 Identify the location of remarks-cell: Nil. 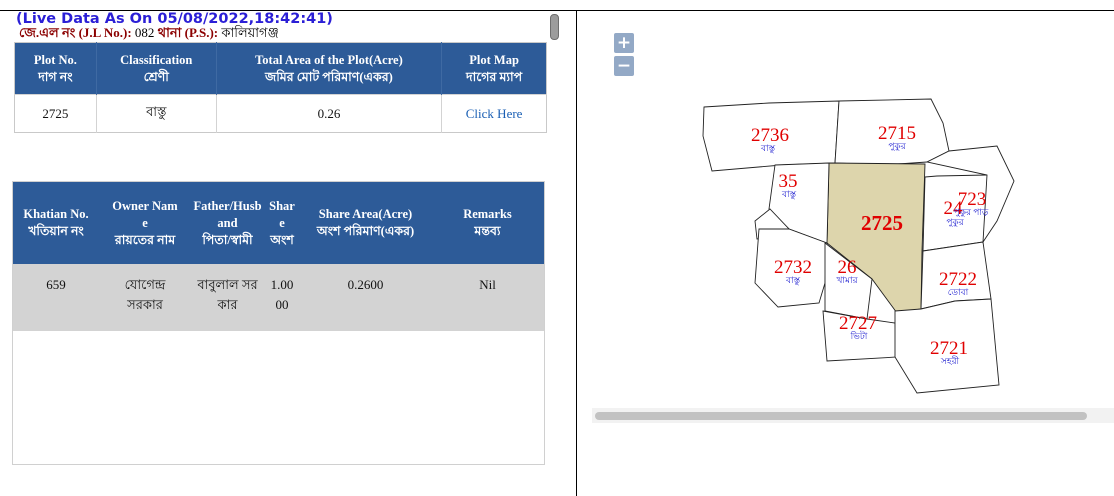
(487, 297).